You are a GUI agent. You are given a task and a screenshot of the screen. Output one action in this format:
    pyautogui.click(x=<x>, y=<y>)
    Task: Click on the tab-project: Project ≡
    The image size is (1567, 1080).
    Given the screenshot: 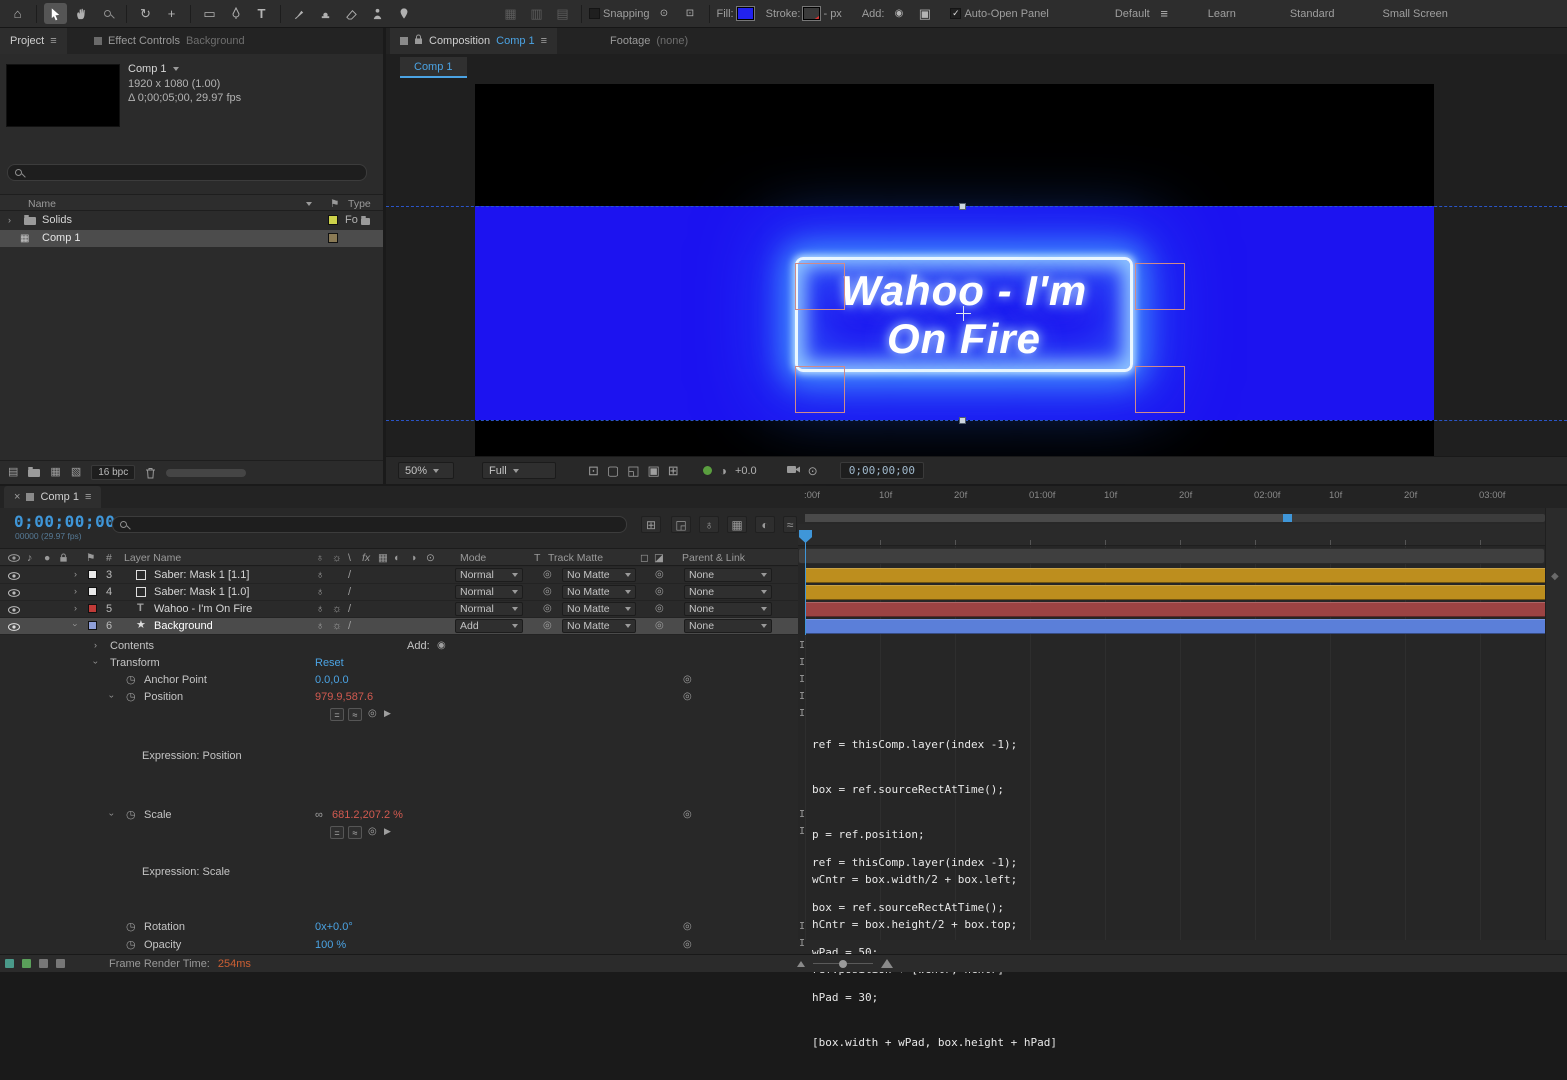 What is the action you would take?
    pyautogui.click(x=33, y=41)
    